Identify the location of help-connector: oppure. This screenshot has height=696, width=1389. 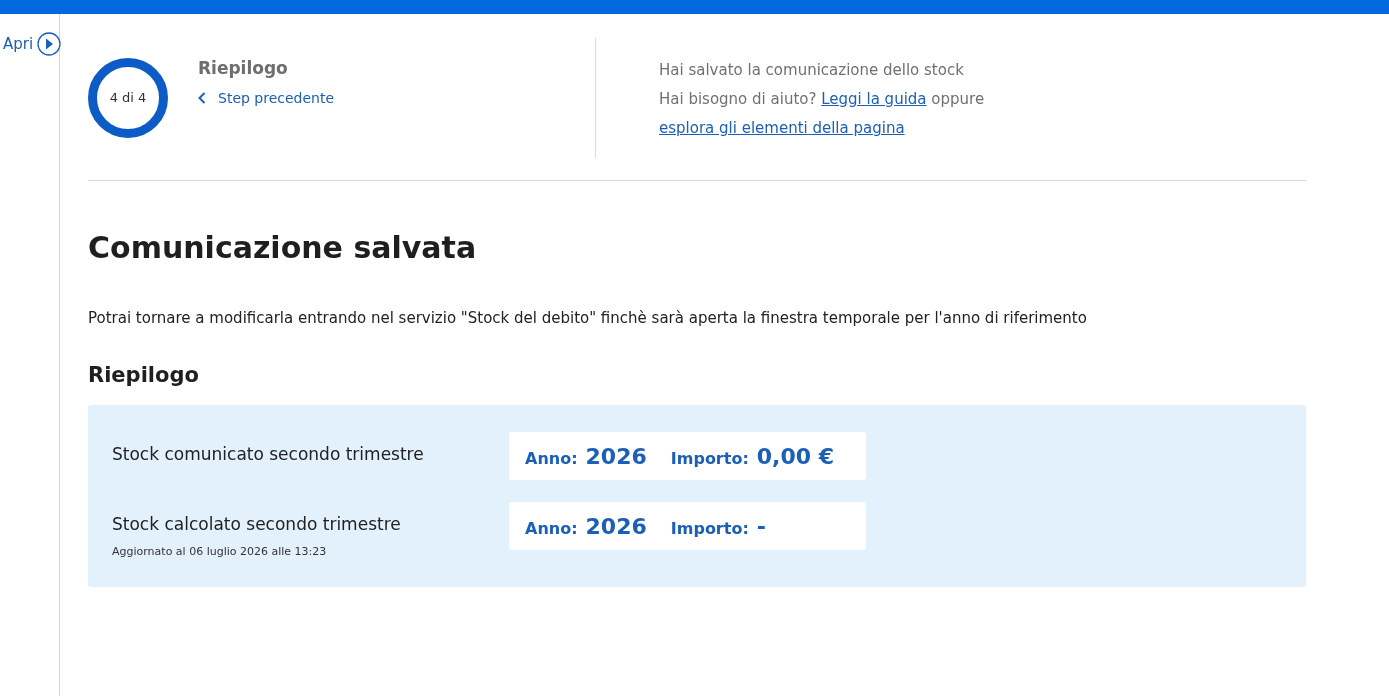
(958, 99).